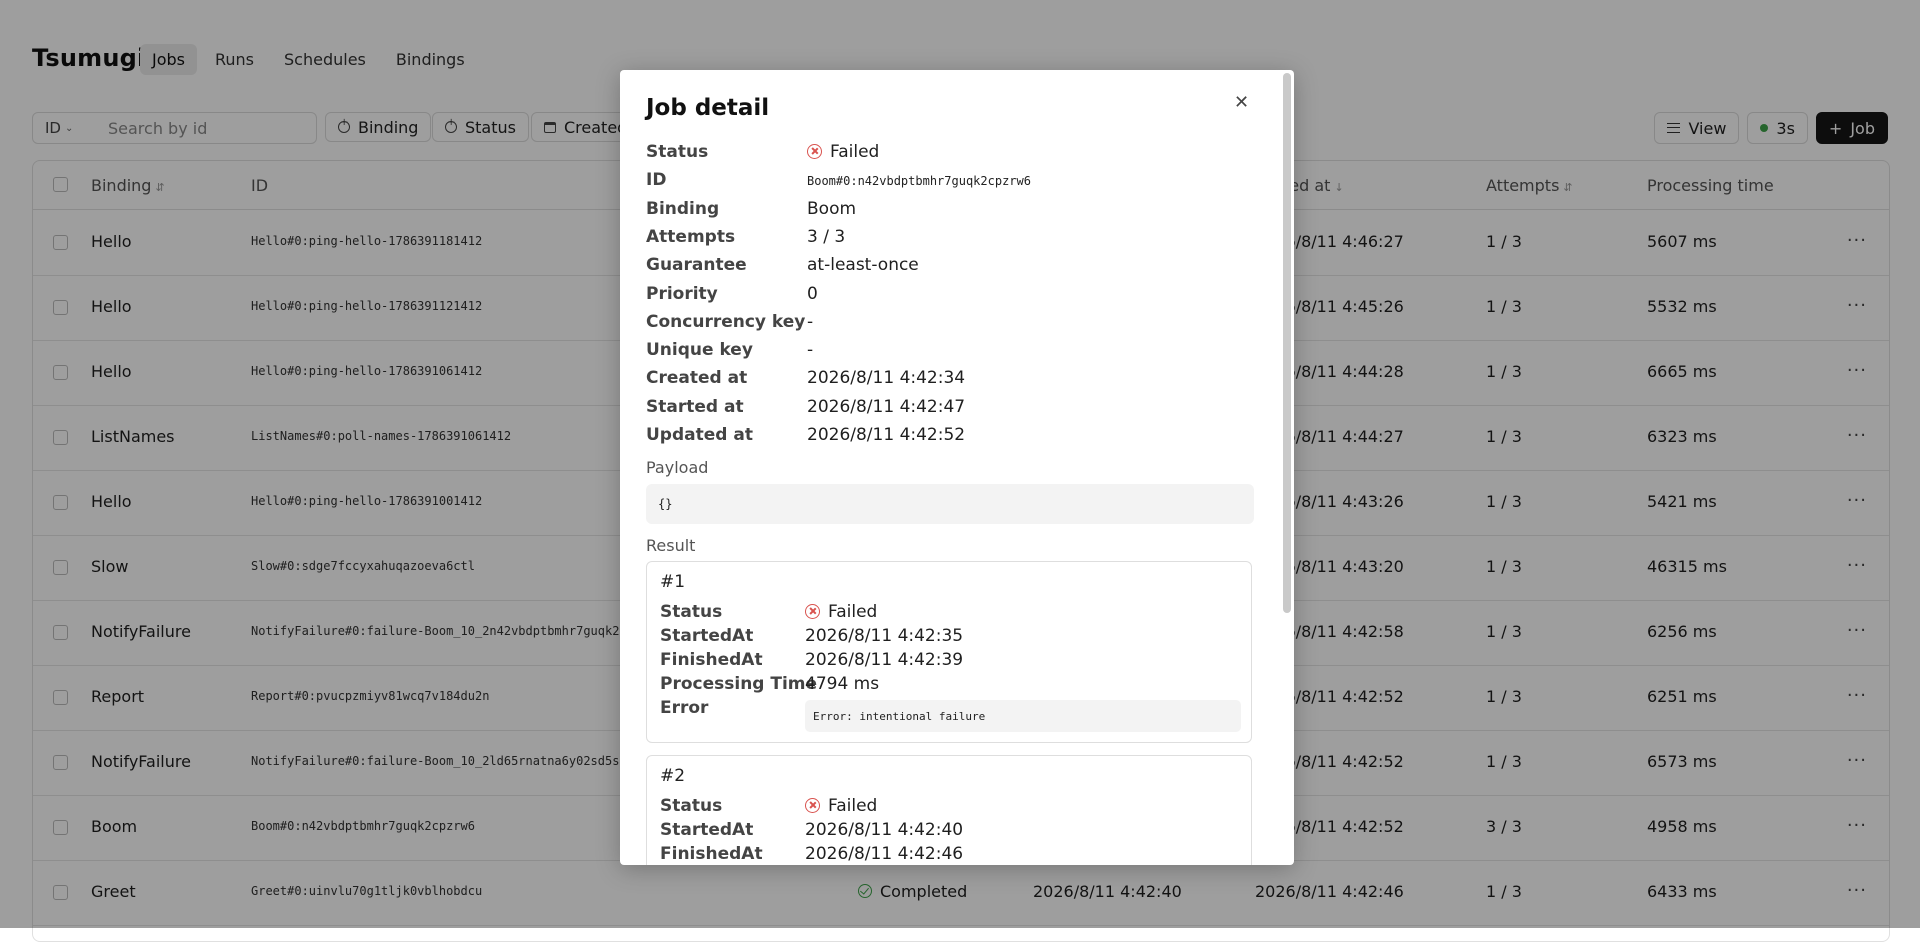 This screenshot has width=1920, height=942. What do you see at coordinates (665, 504) in the screenshot?
I see `payload-value: {}` at bounding box center [665, 504].